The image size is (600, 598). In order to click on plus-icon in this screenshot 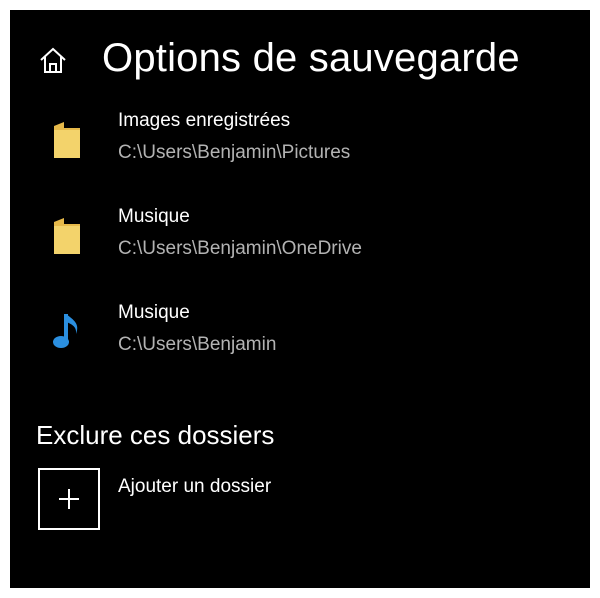, I will do `click(69, 499)`.